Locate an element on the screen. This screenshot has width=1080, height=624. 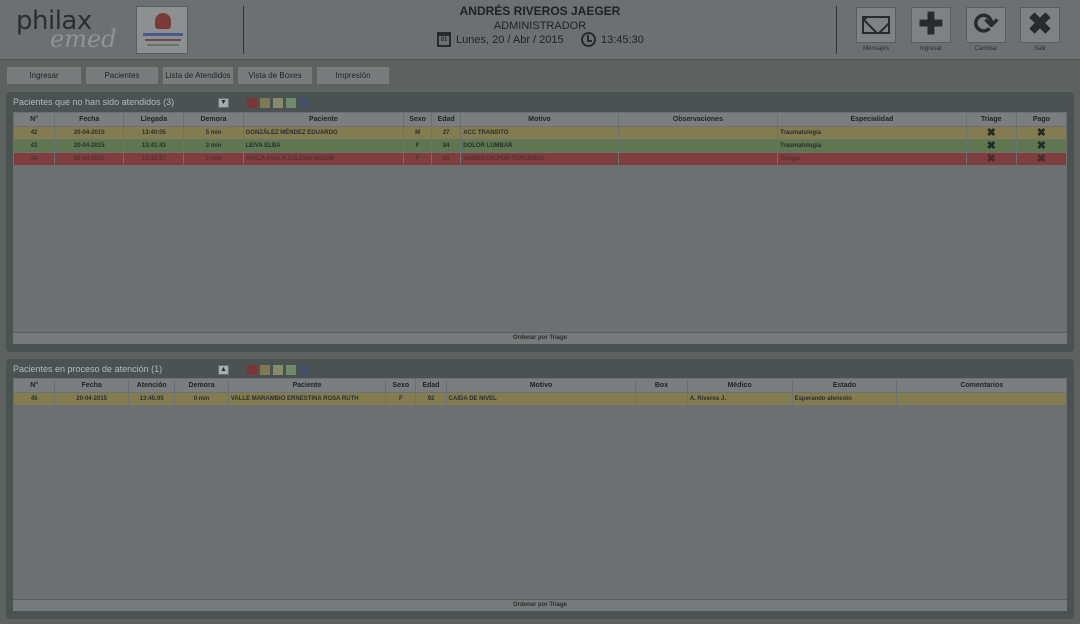
admit-button: ✚ Ingresar is located at coordinates (931, 32).